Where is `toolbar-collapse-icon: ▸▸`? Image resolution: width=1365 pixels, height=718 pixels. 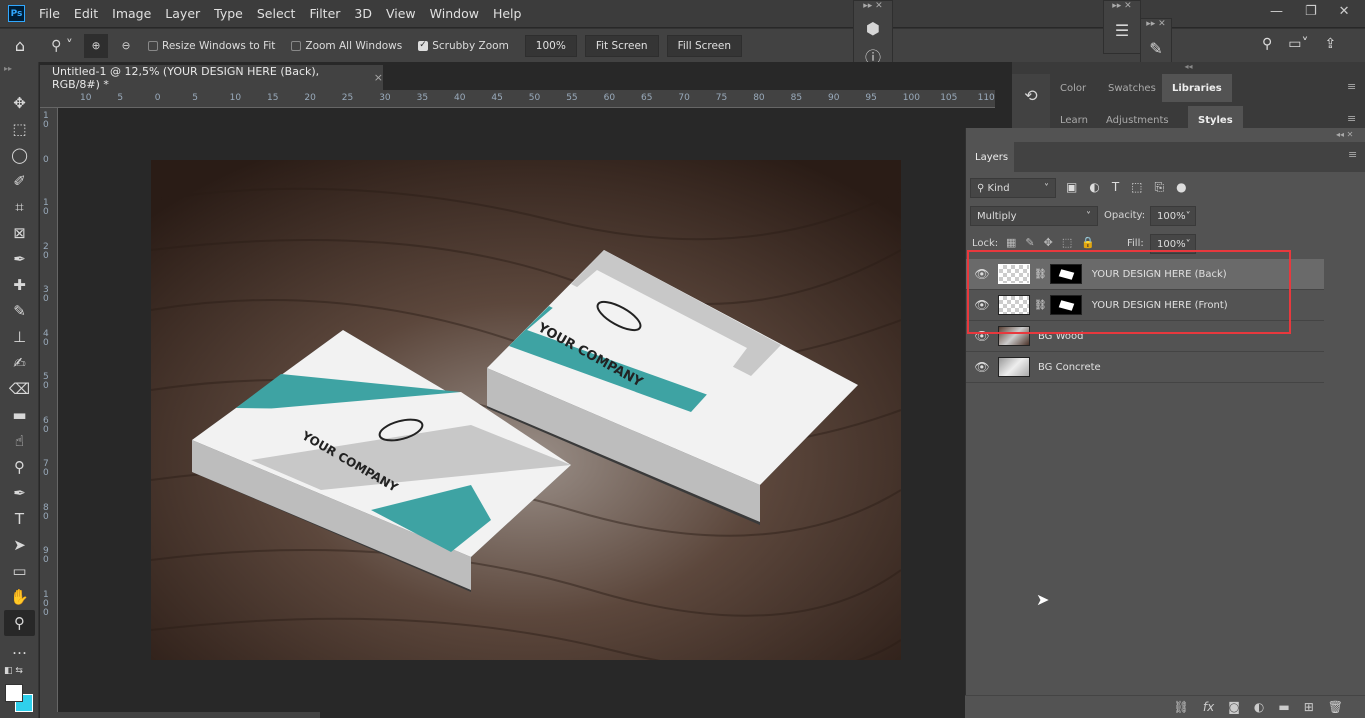 toolbar-collapse-icon: ▸▸ is located at coordinates (19, 76).